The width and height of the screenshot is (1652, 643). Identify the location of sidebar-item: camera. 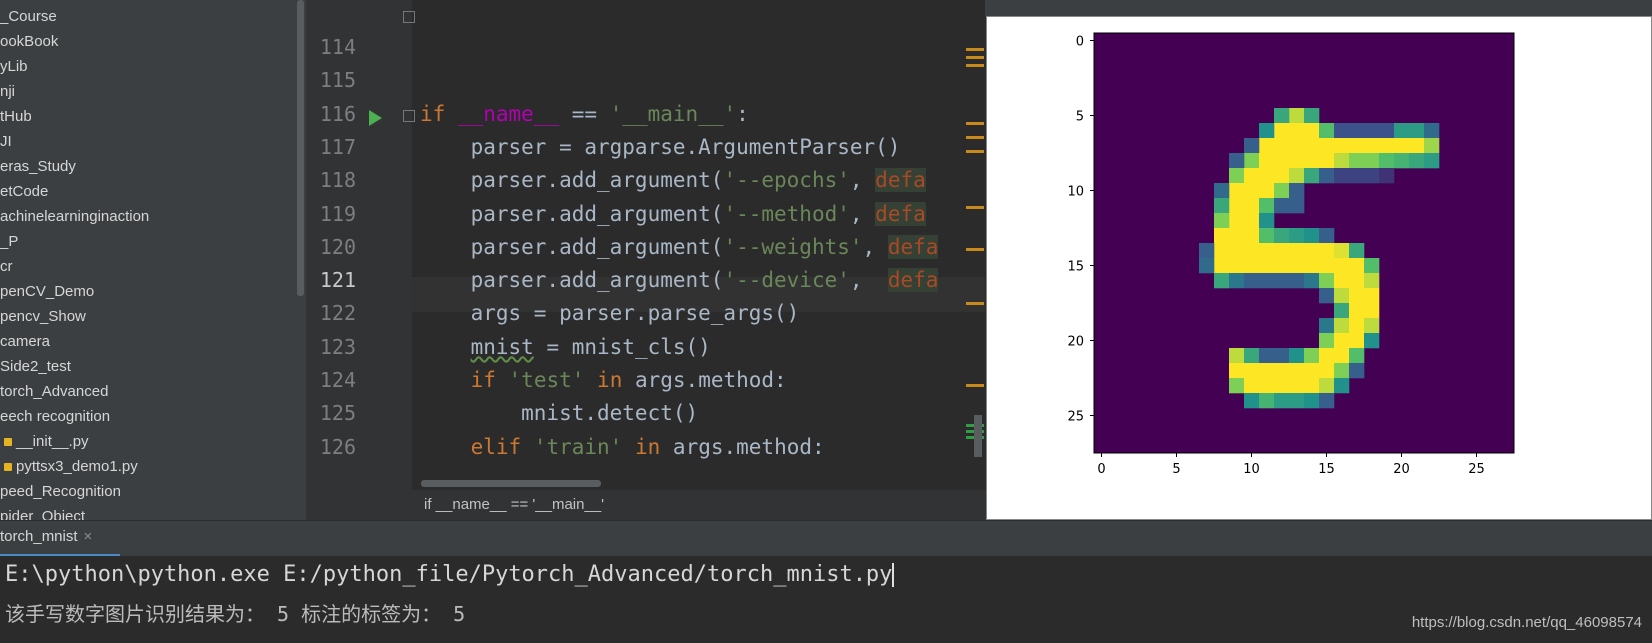
(25, 342).